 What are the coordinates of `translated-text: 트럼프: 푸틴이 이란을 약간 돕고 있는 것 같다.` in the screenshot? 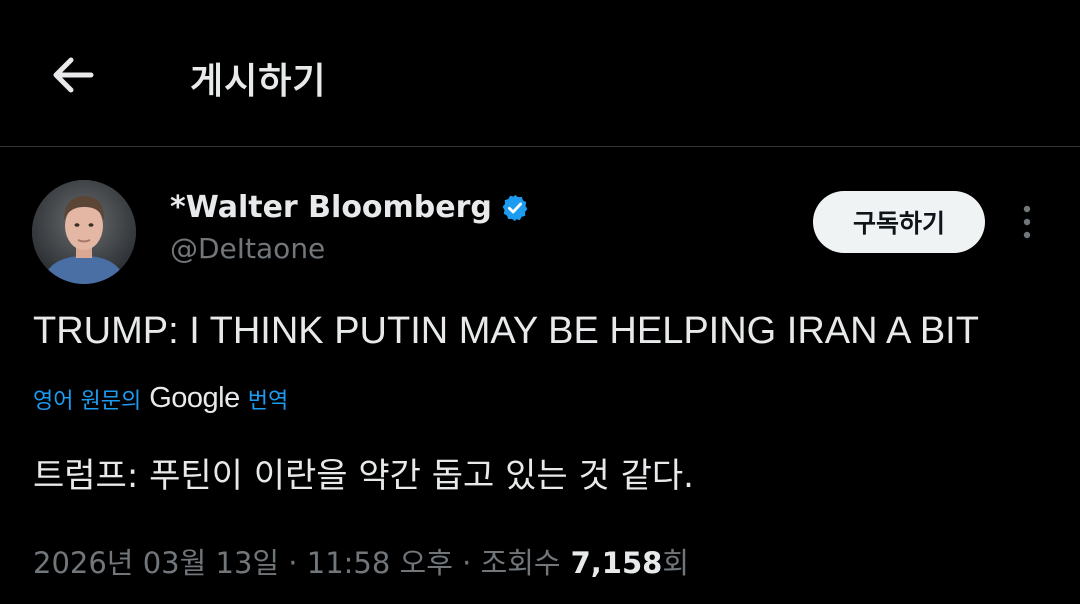 It's located at (363, 476).